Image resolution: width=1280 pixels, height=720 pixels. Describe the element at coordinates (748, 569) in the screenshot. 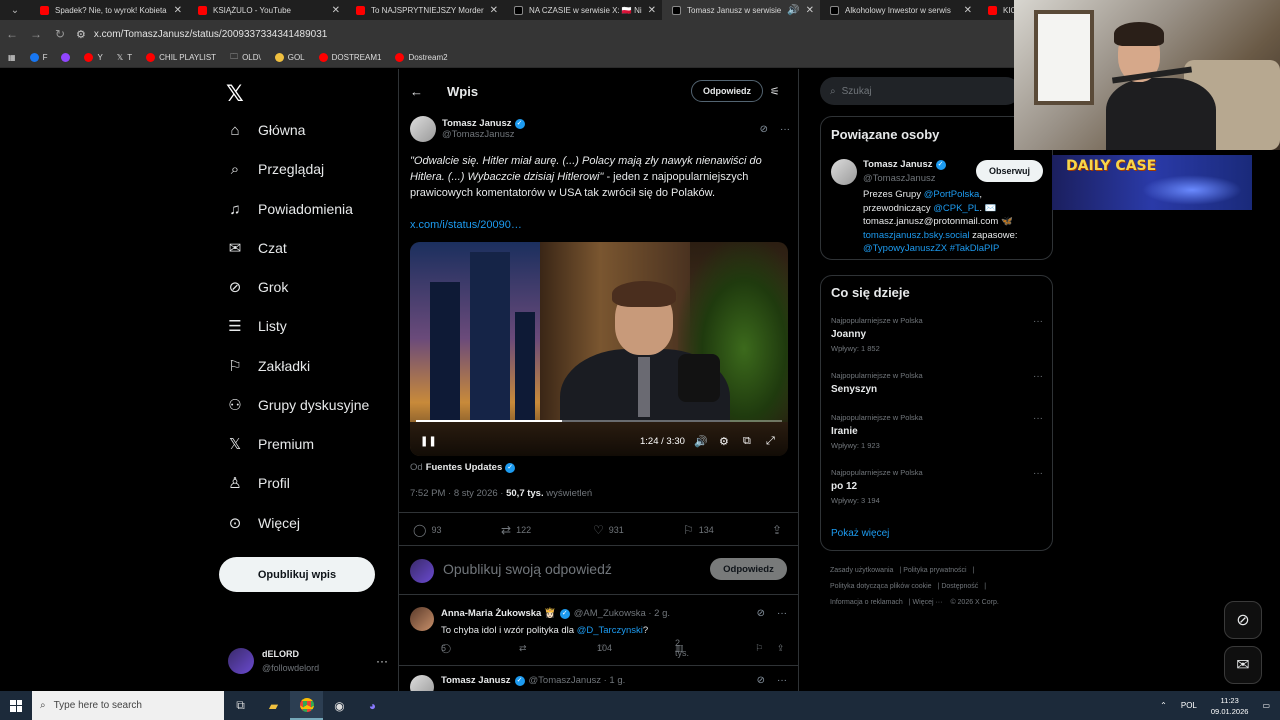

I see `reply-submit-button: Odpowiedz` at that location.